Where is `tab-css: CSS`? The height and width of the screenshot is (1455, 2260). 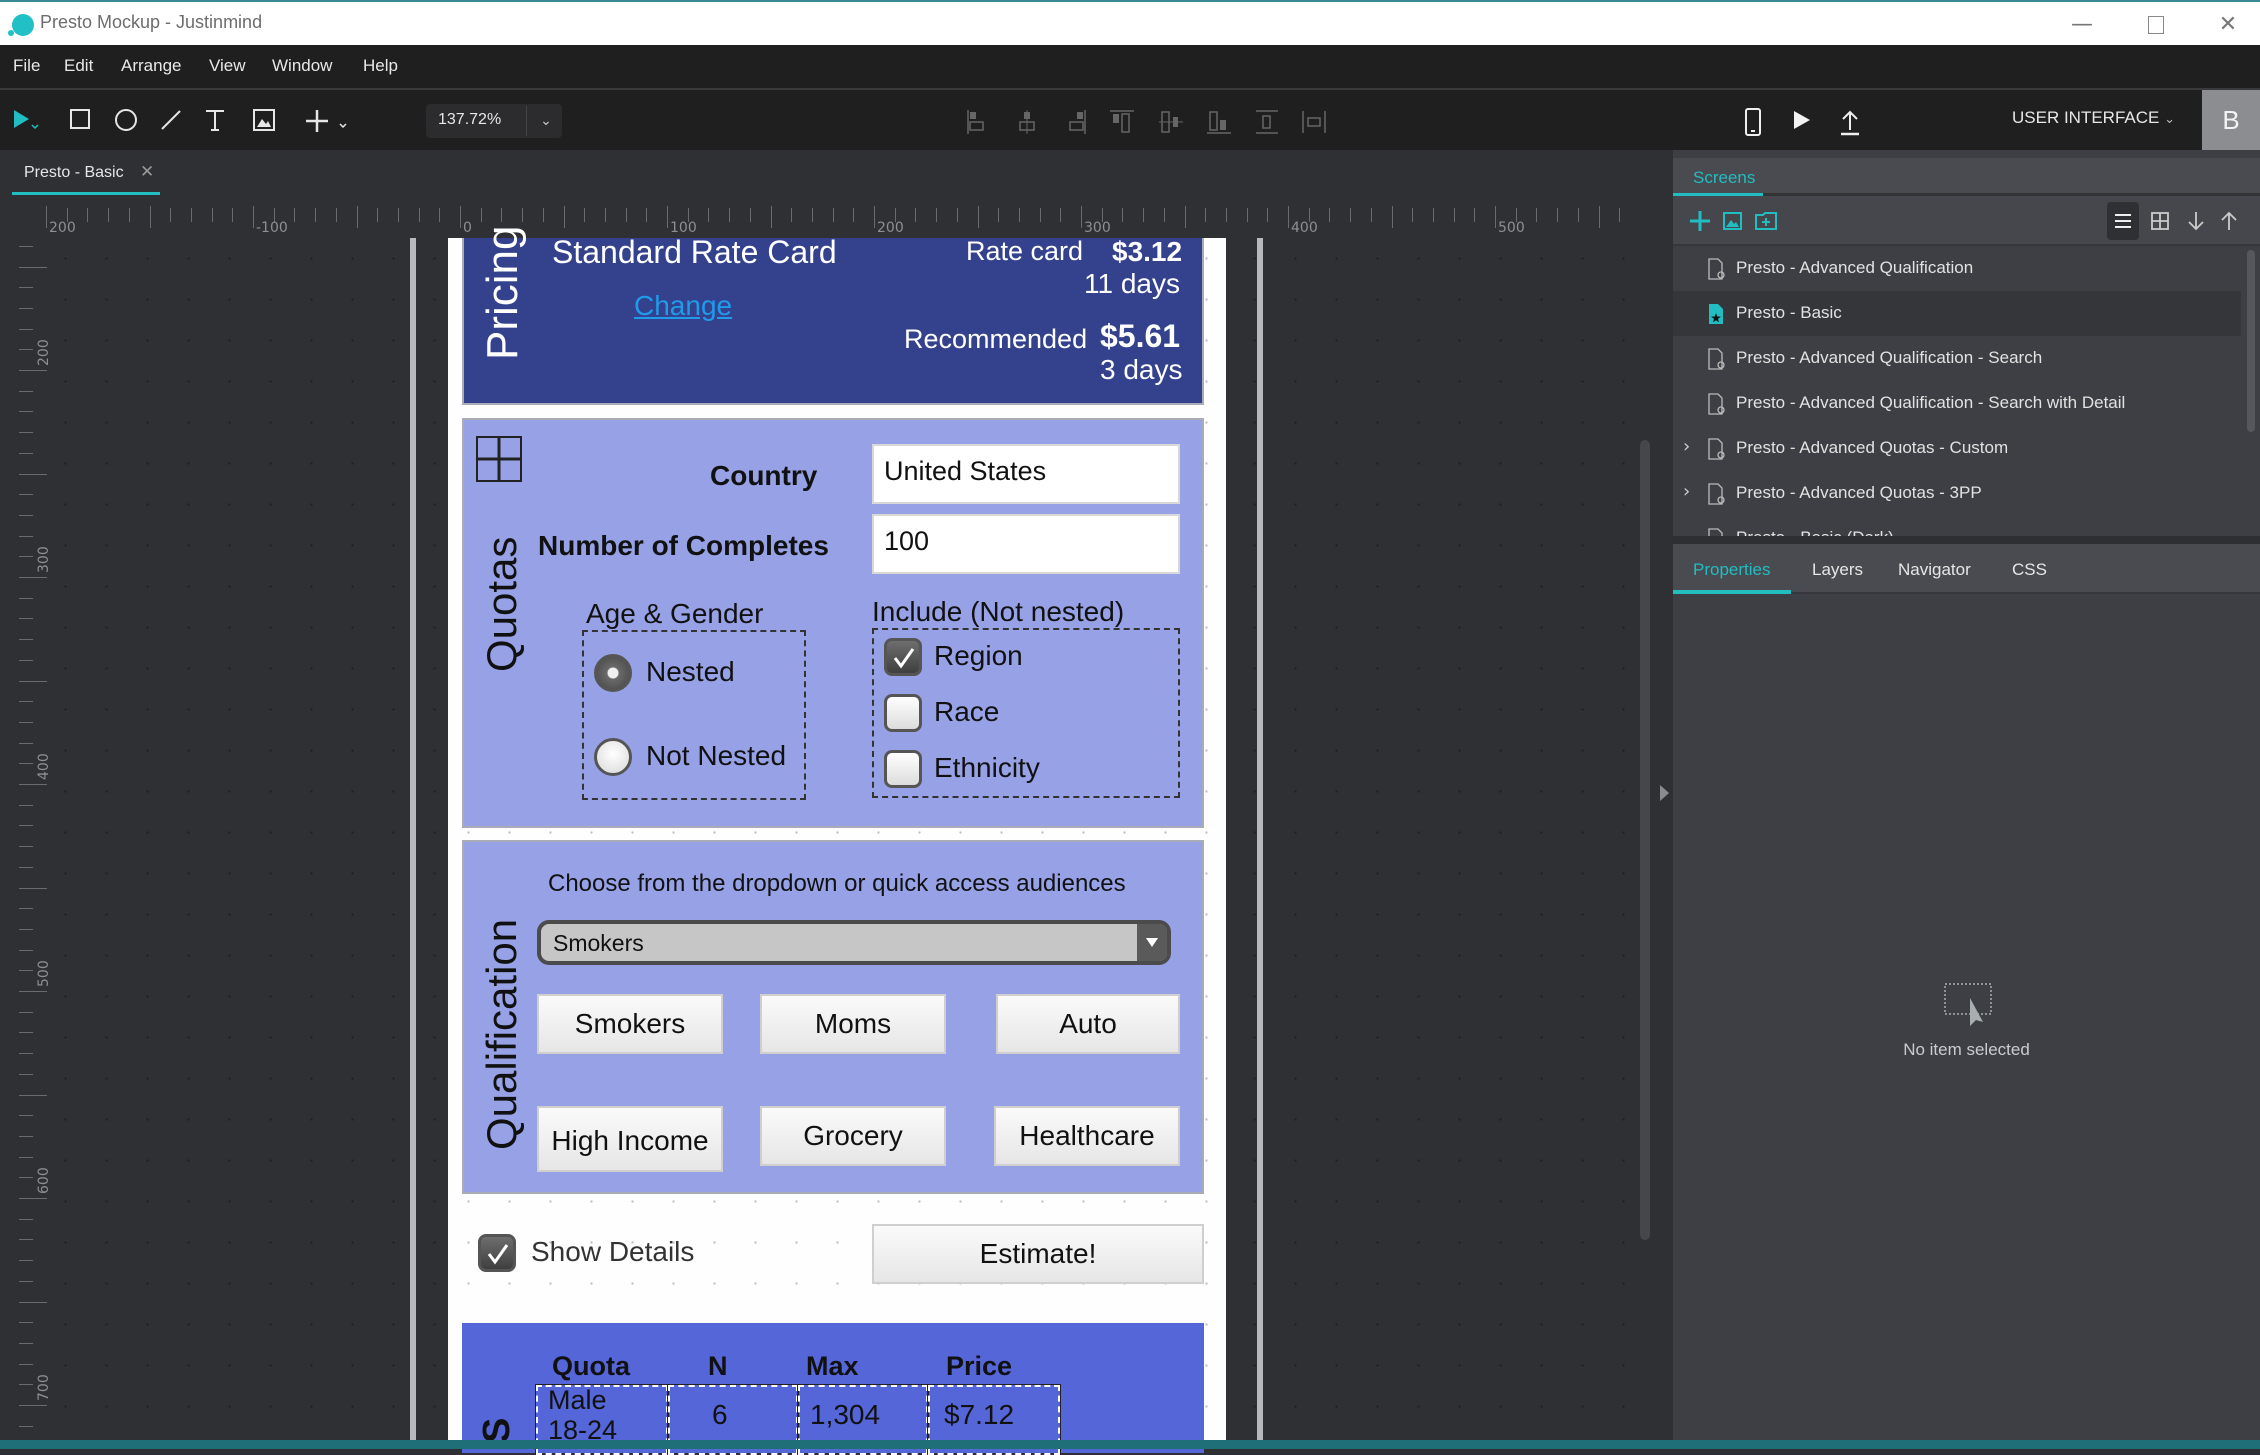
tab-css: CSS is located at coordinates (2029, 570).